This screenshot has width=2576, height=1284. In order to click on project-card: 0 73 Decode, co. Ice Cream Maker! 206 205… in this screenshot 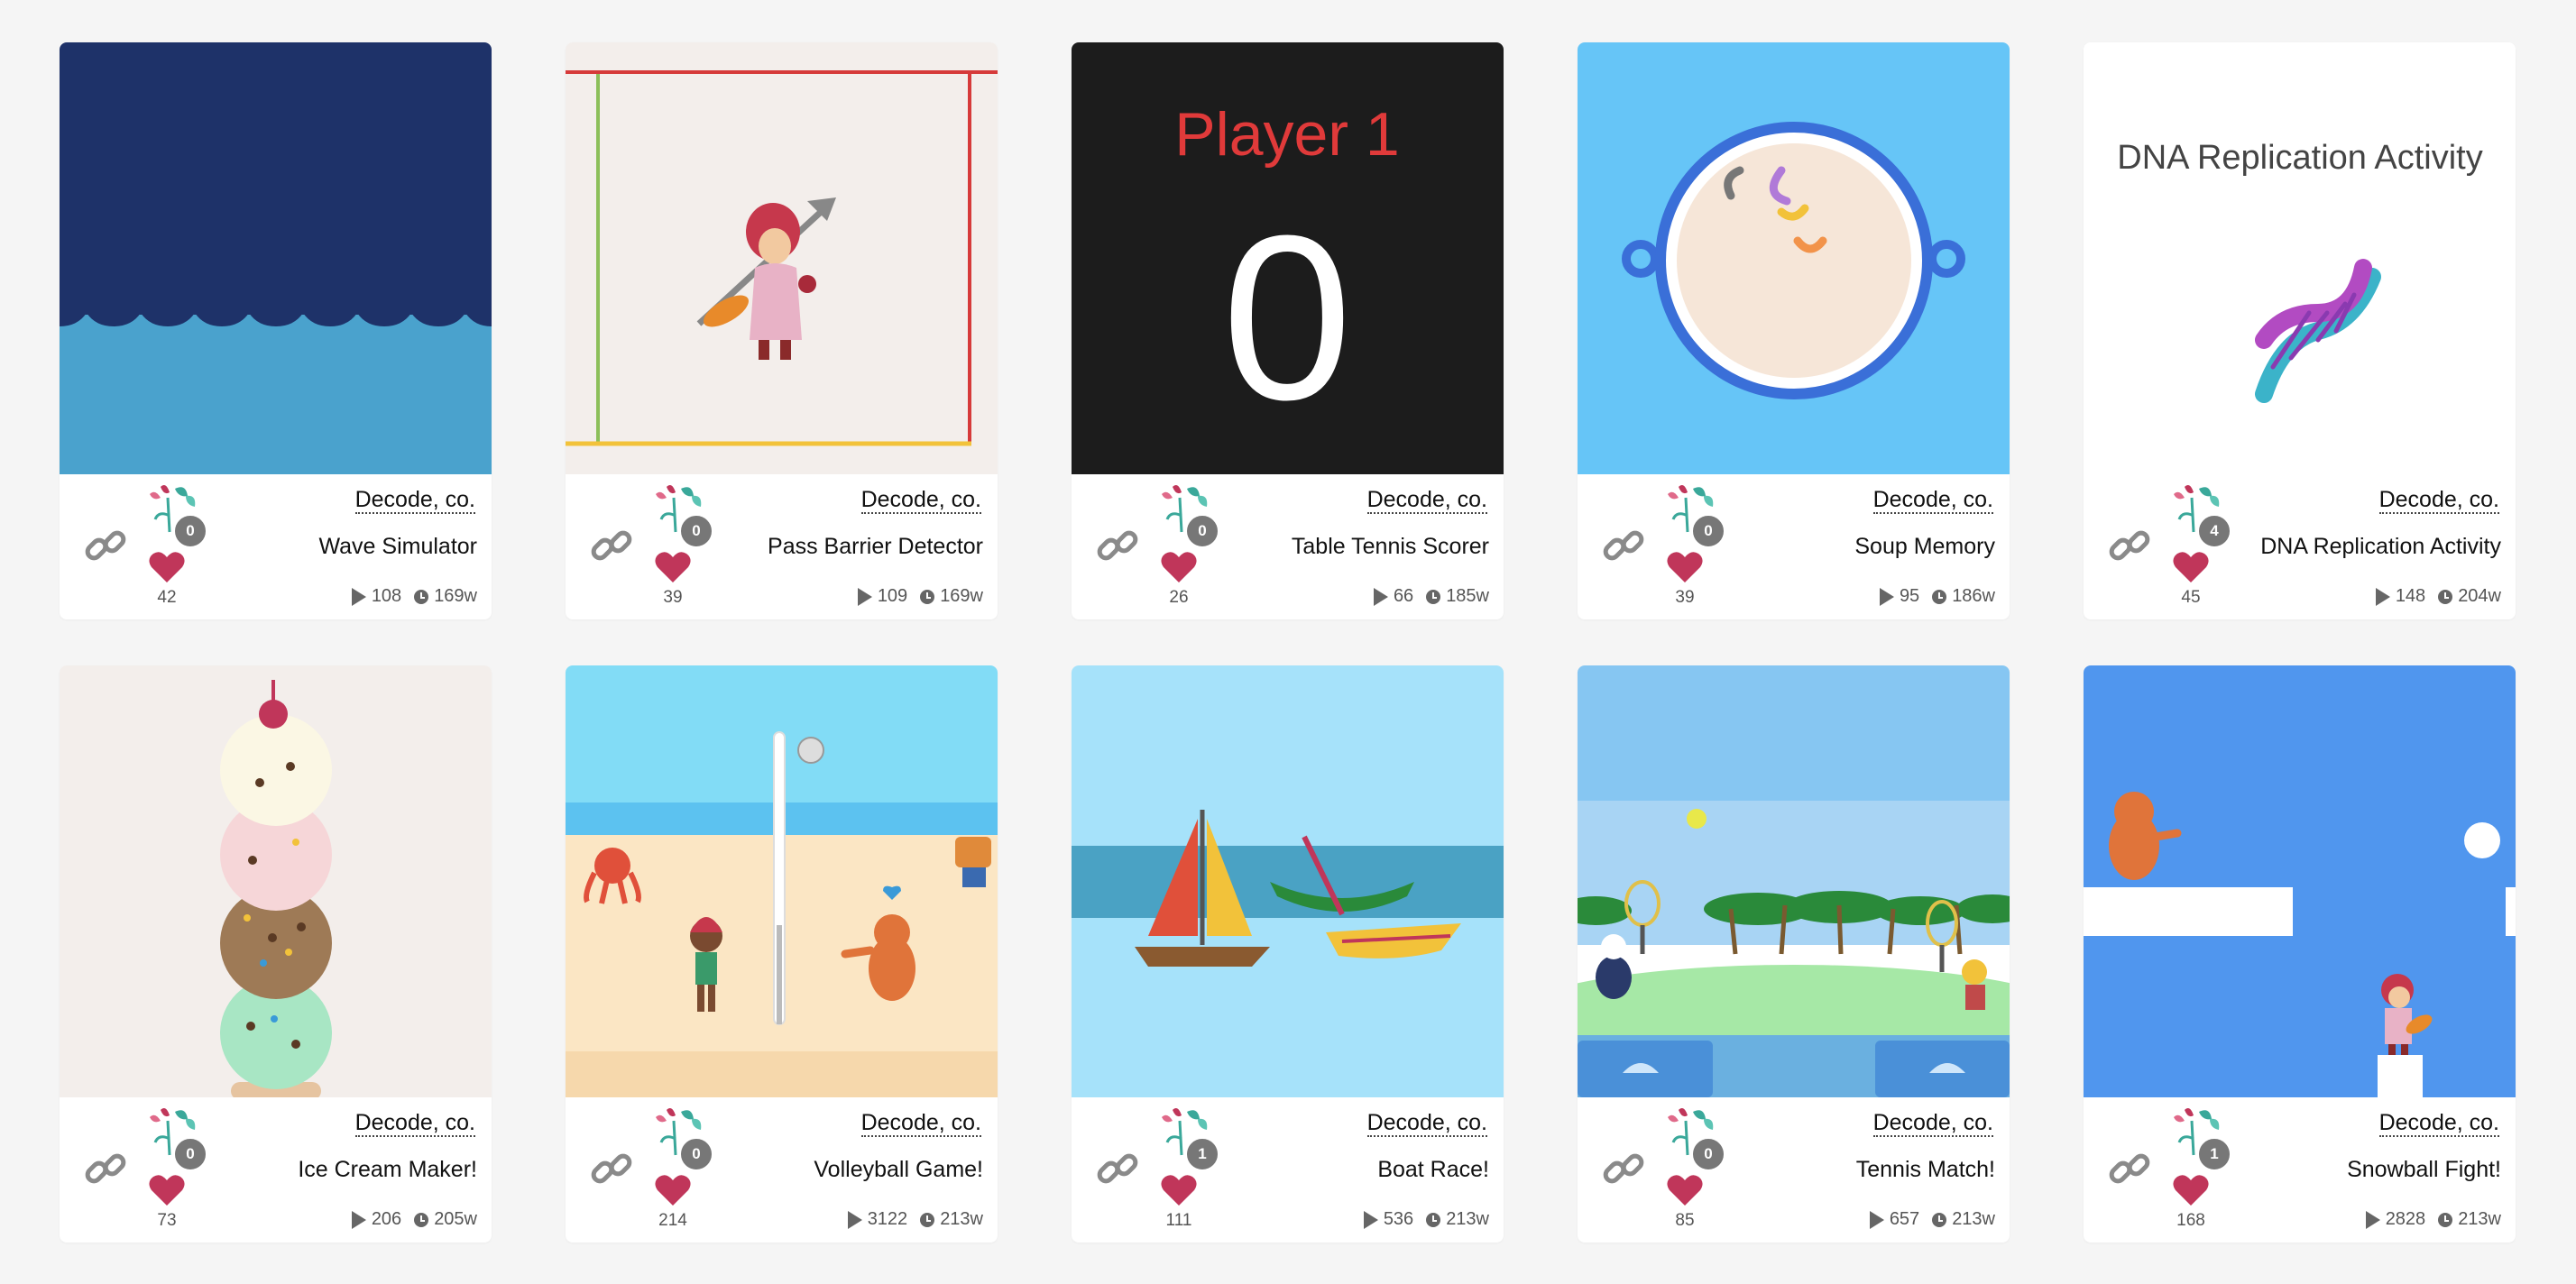, I will do `click(276, 954)`.